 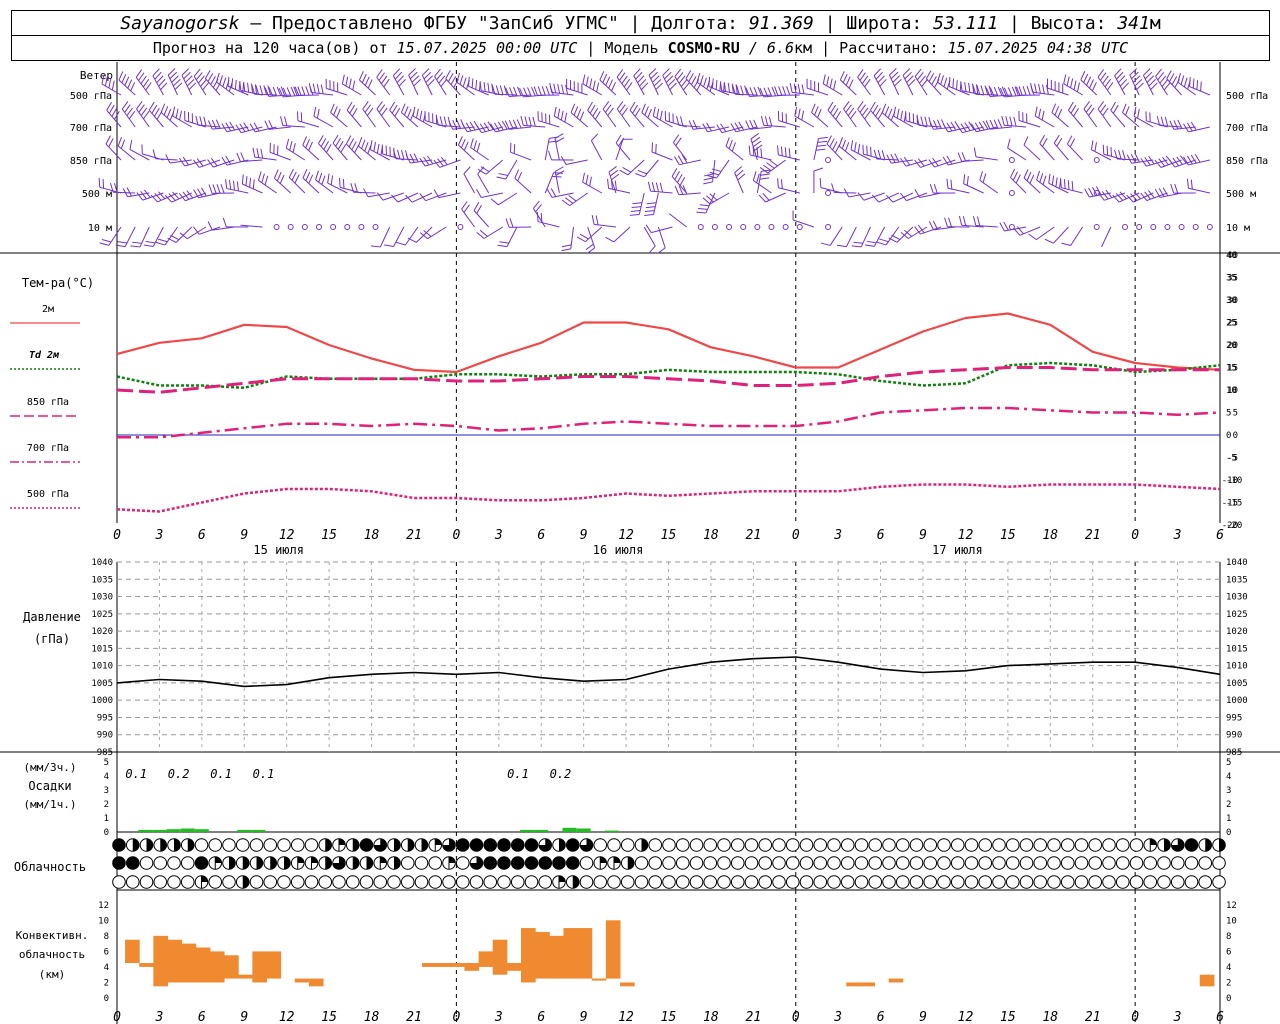 What do you see at coordinates (52, 617) in the screenshot?
I see `pressure-title: Давление` at bounding box center [52, 617].